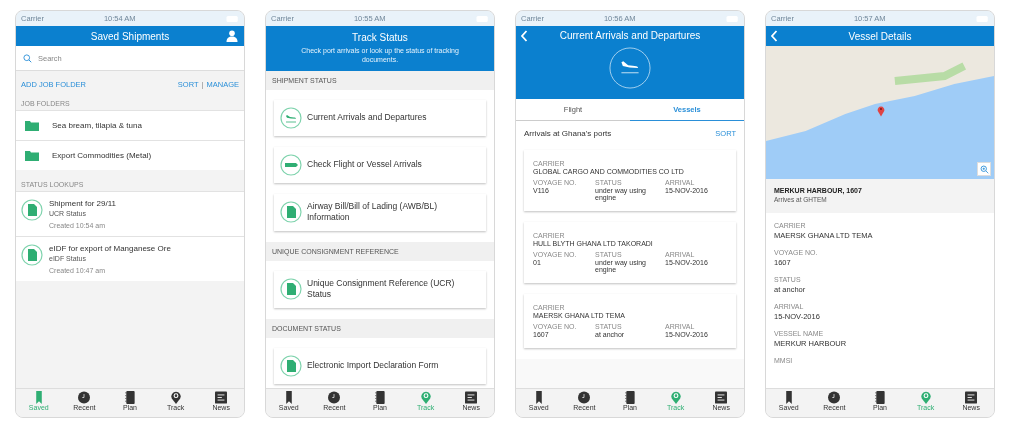 The width and height of the screenshot is (1011, 422). What do you see at coordinates (380, 38) in the screenshot?
I see `screen-title: Track Status` at bounding box center [380, 38].